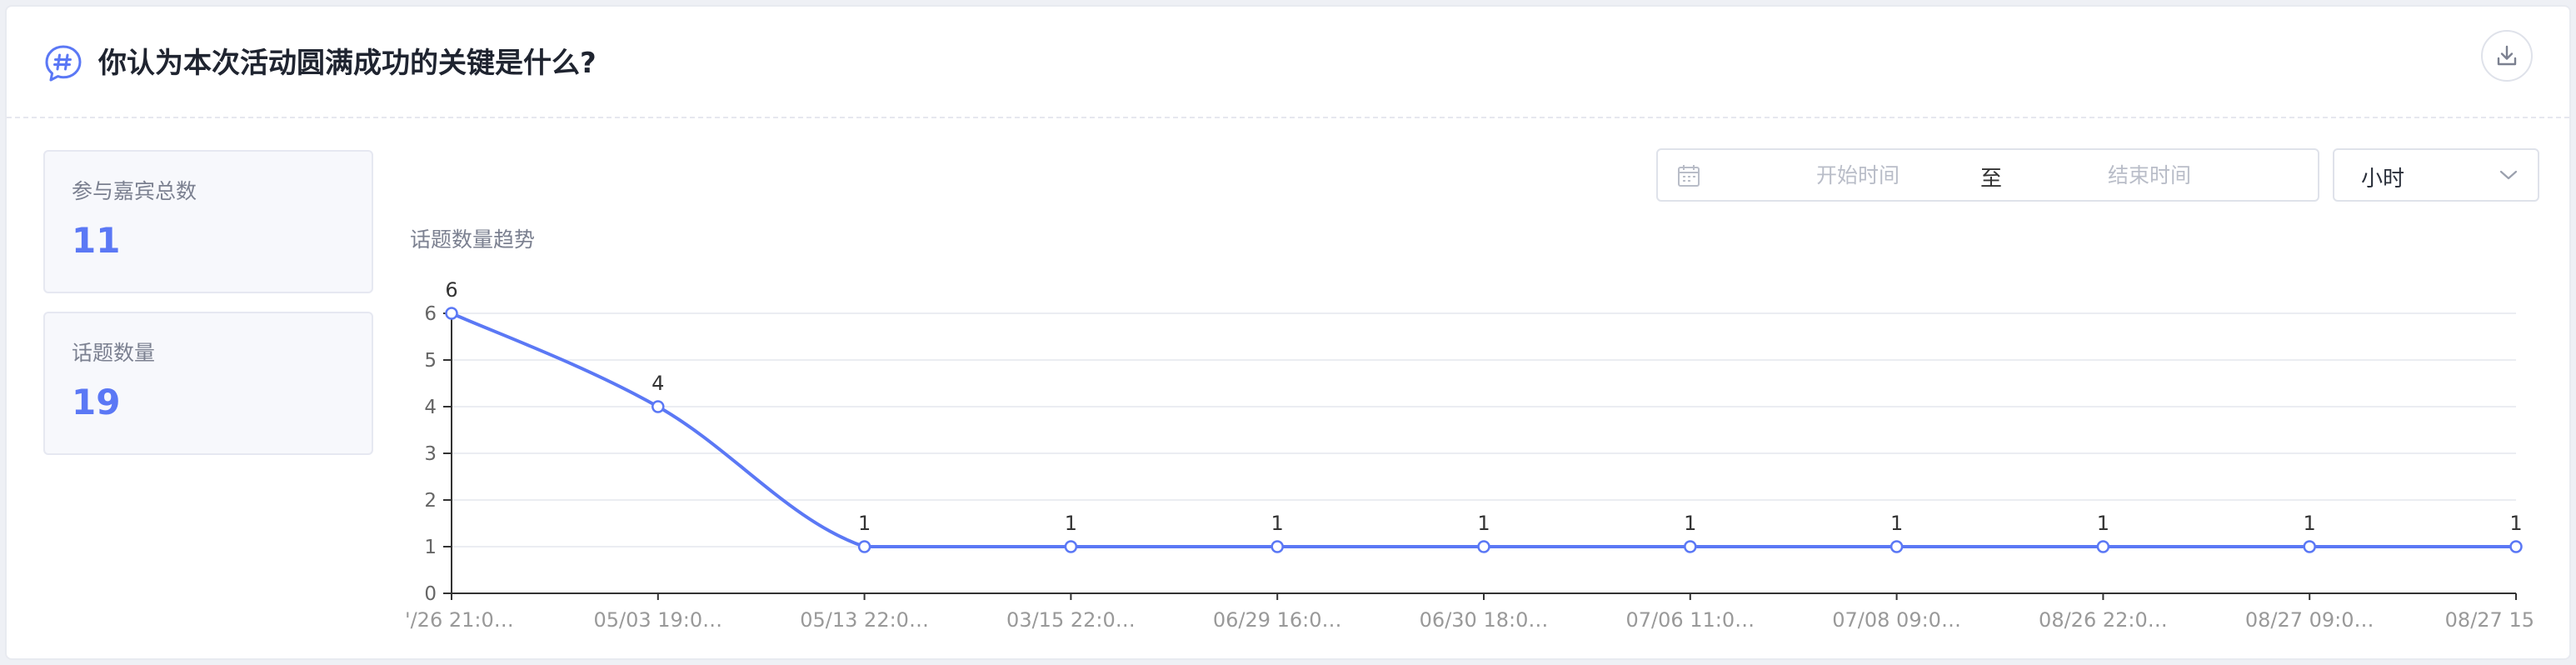 Image resolution: width=2576 pixels, height=665 pixels. What do you see at coordinates (451, 290) in the screenshot?
I see `data-label: 6` at bounding box center [451, 290].